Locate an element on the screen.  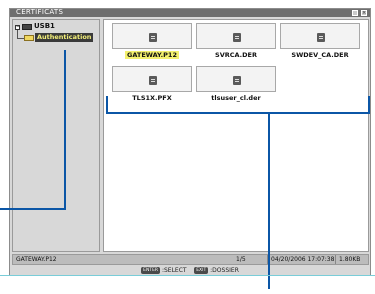
title-bar: CERTIFICATS × is located at coordinates (190, 12).